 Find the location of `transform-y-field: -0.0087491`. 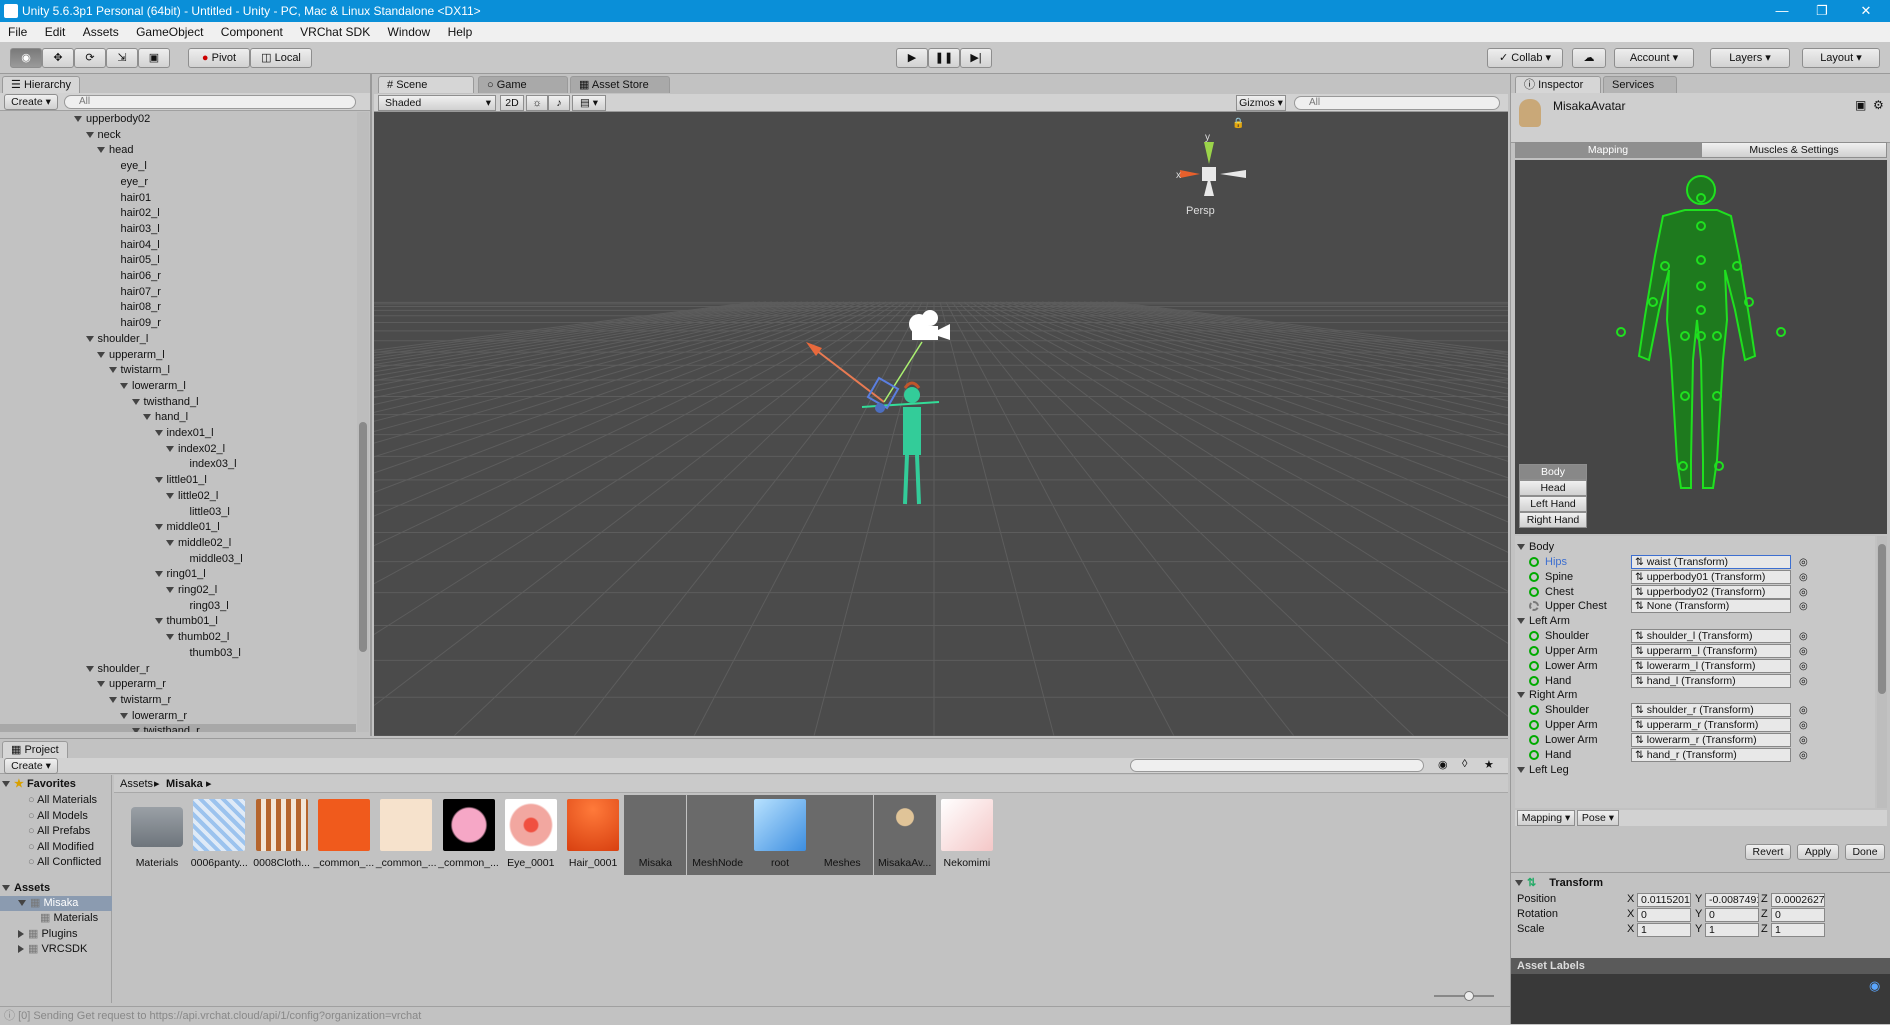

transform-y-field: -0.0087491 is located at coordinates (1732, 900).